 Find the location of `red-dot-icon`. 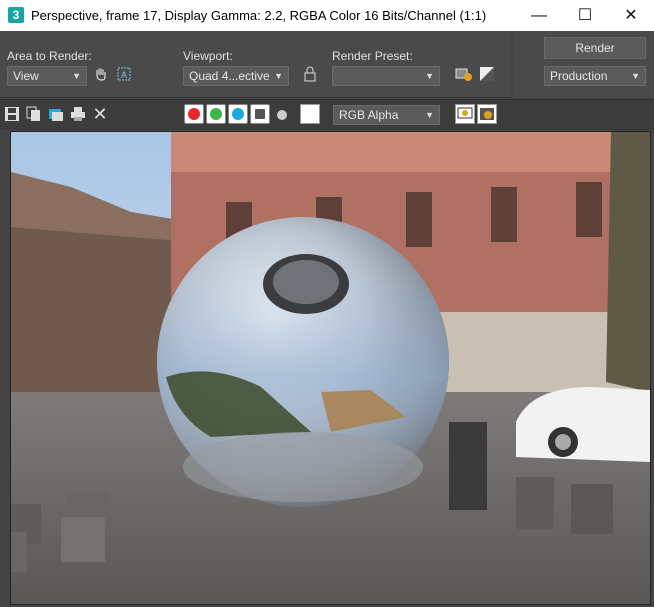

red-dot-icon is located at coordinates (194, 114).